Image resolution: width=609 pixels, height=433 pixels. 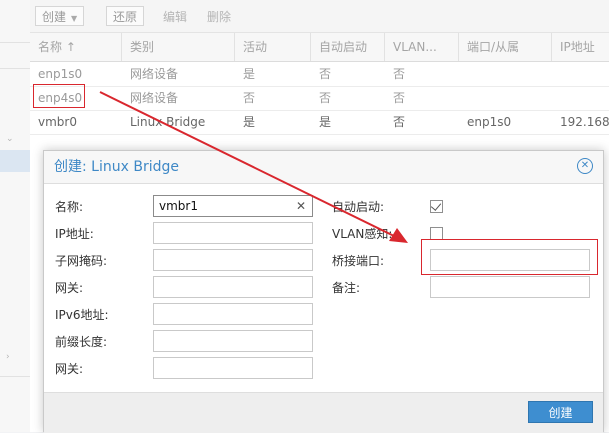 What do you see at coordinates (168, 122) in the screenshot?
I see `cell-type: Linux Bridge` at bounding box center [168, 122].